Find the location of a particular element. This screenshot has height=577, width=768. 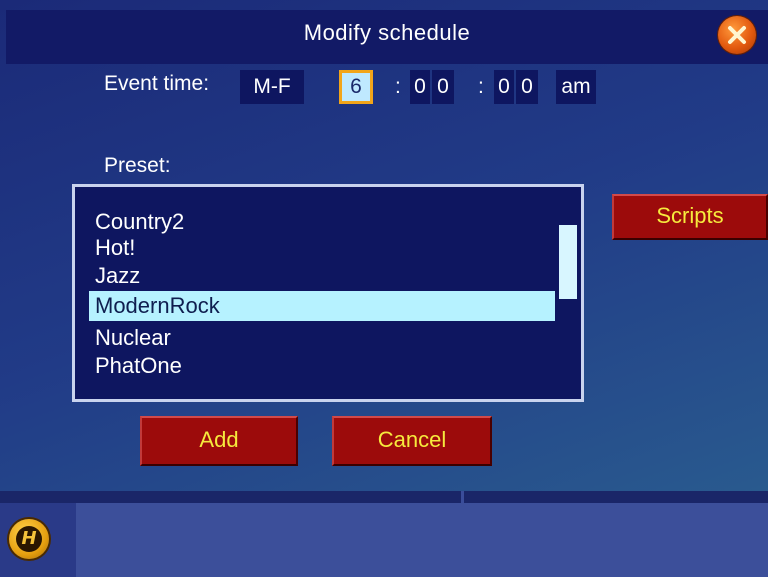

title-bar: Modify schedule is located at coordinates (387, 37).